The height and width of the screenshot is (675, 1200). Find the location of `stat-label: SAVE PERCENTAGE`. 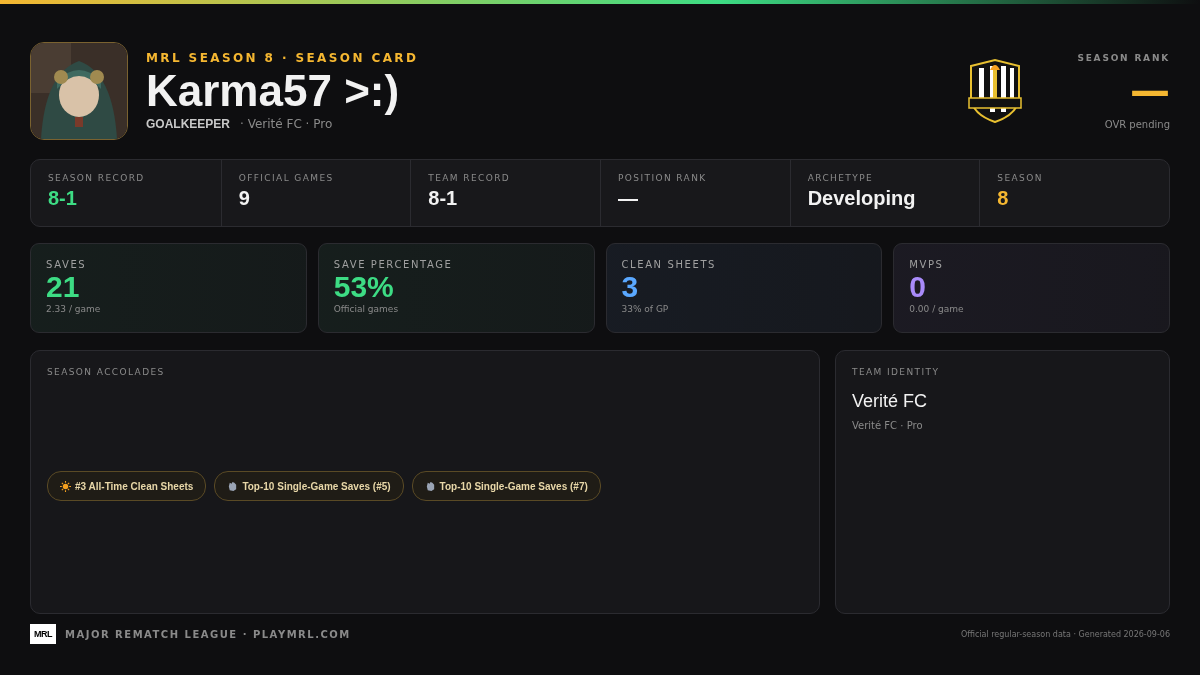

stat-label: SAVE PERCENTAGE is located at coordinates (393, 264).